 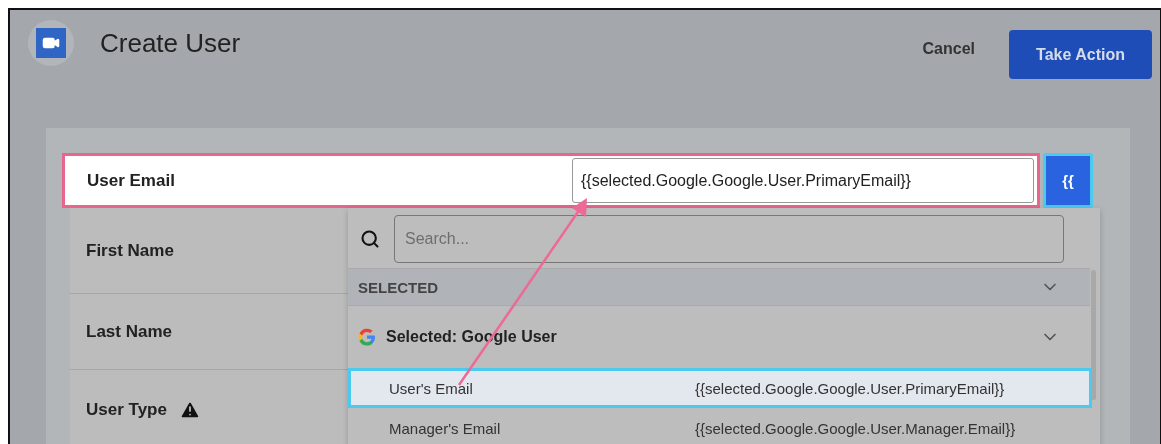 What do you see at coordinates (398, 287) in the screenshot?
I see `section-title: SELECTED` at bounding box center [398, 287].